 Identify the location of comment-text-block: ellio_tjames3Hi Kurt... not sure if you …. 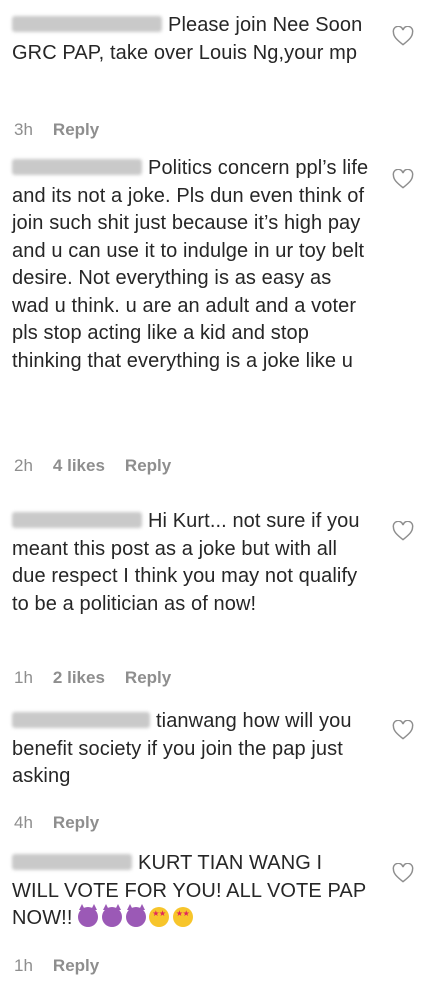
(192, 563).